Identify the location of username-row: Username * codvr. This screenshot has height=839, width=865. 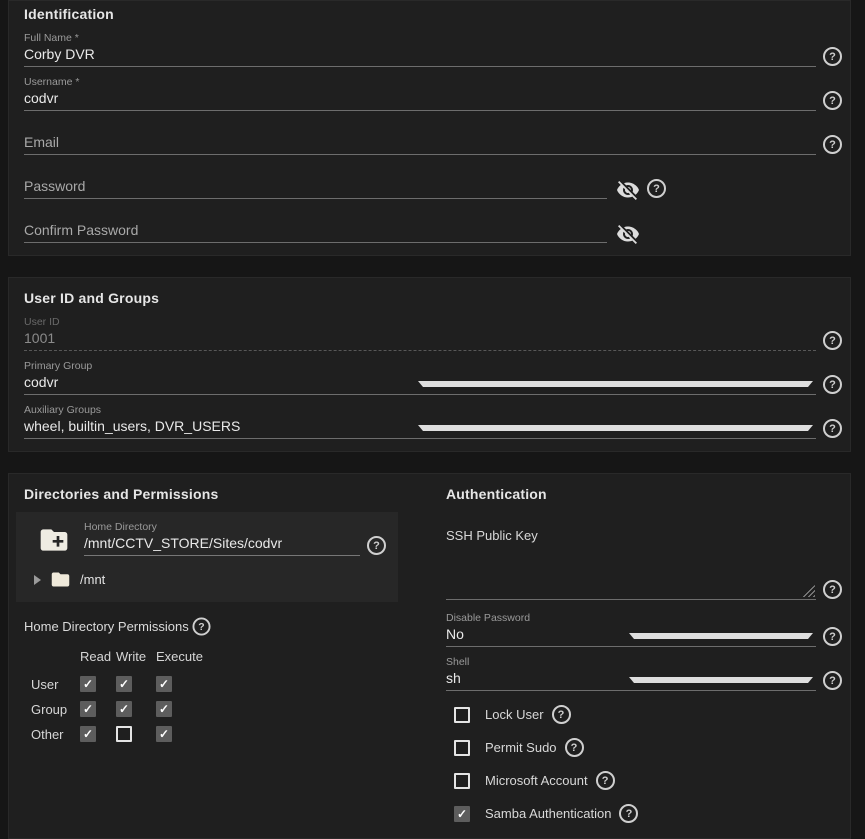
(433, 93).